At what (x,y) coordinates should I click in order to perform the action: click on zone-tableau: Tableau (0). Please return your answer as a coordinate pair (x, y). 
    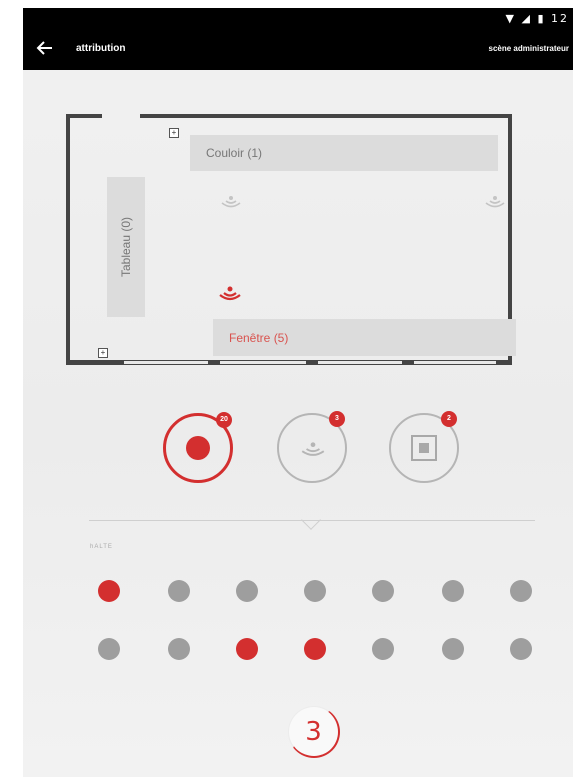
    Looking at the image, I should click on (126, 247).